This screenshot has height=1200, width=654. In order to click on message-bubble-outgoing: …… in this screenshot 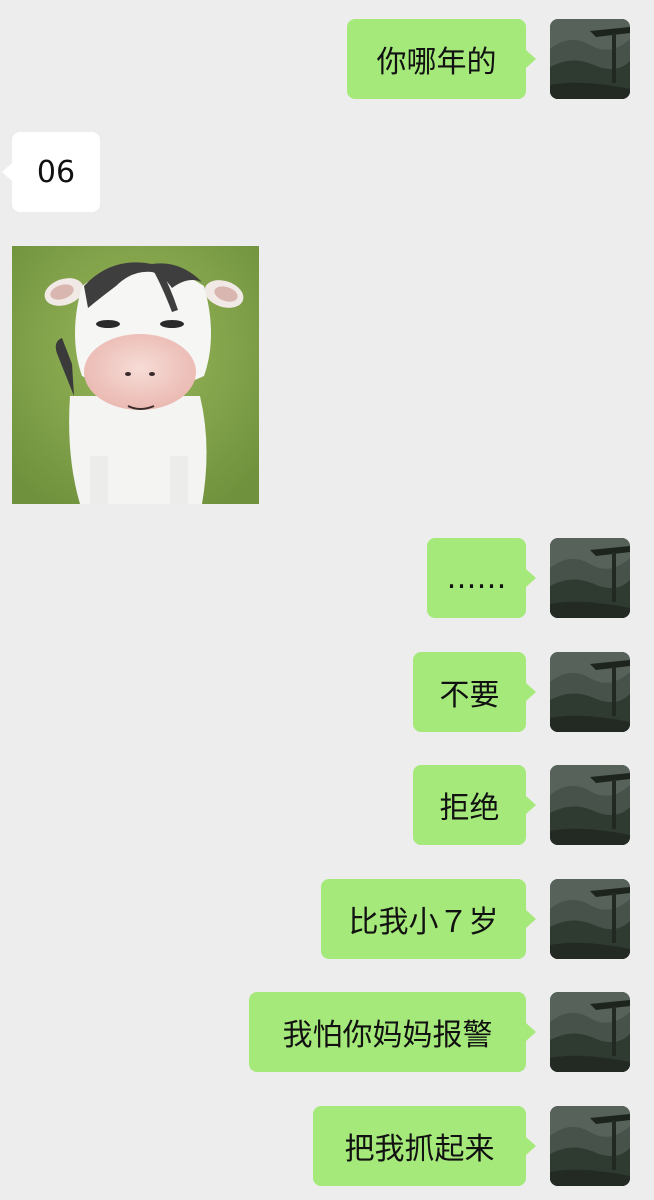, I will do `click(476, 578)`.